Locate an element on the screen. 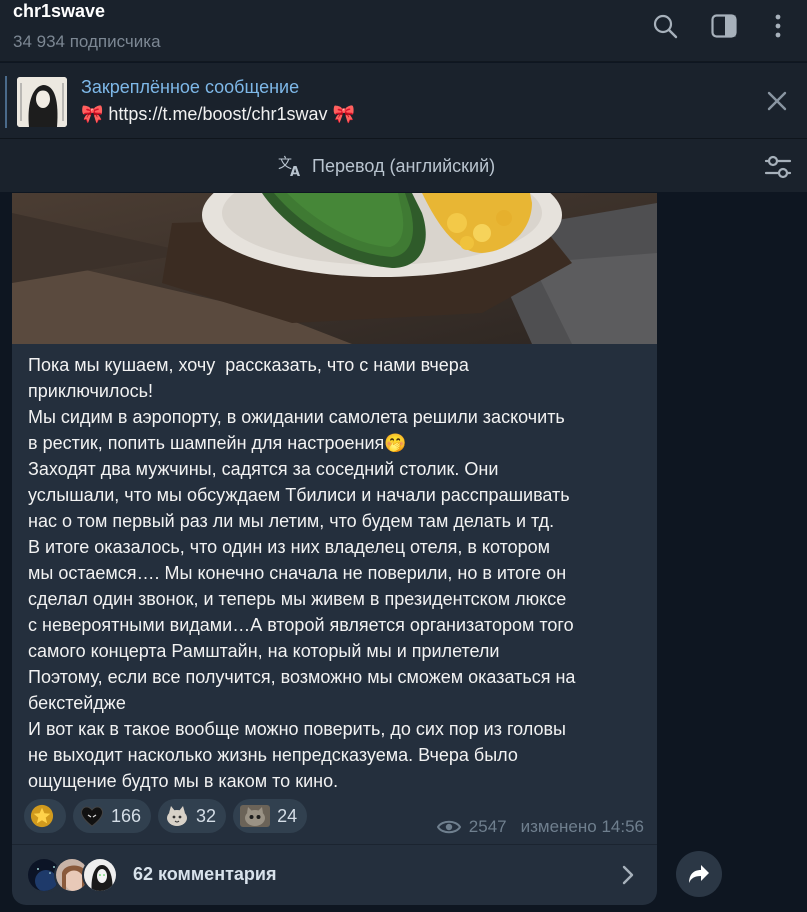 The width and height of the screenshot is (807, 912). avatar is located at coordinates (100, 875).